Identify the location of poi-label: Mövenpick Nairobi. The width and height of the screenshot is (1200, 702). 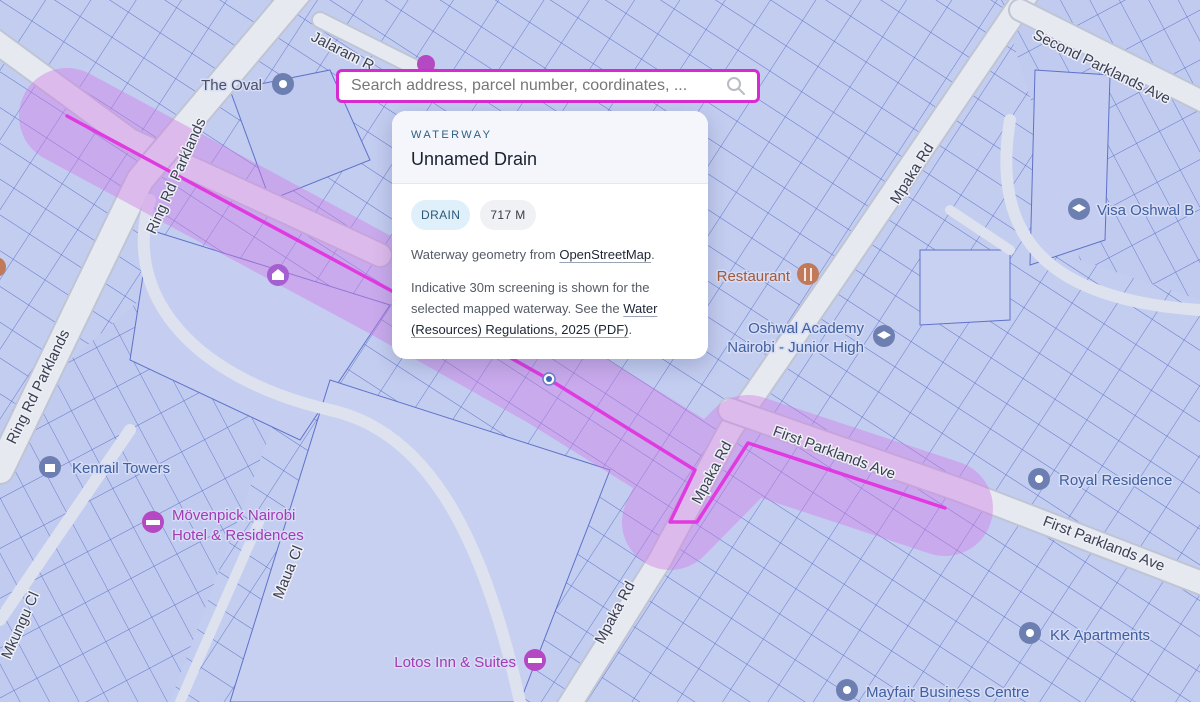
(233, 515).